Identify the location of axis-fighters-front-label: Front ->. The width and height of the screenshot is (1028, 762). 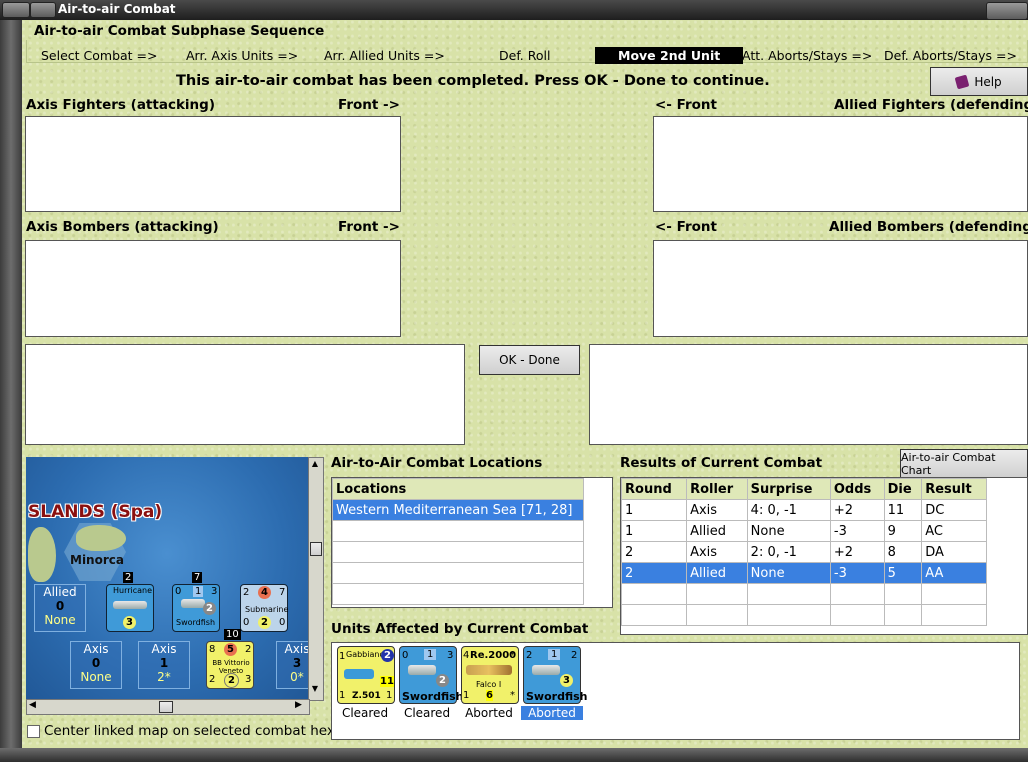
(369, 105).